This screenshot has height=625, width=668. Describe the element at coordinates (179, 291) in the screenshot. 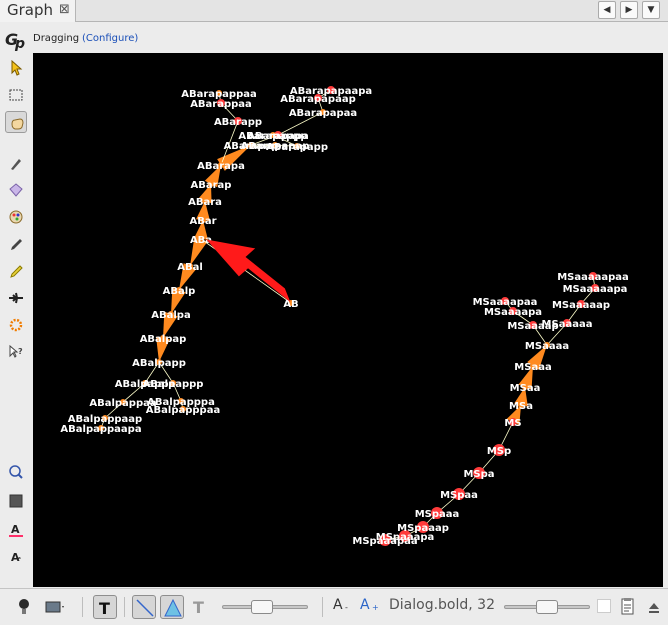

I see `node-label: ABalp` at that location.